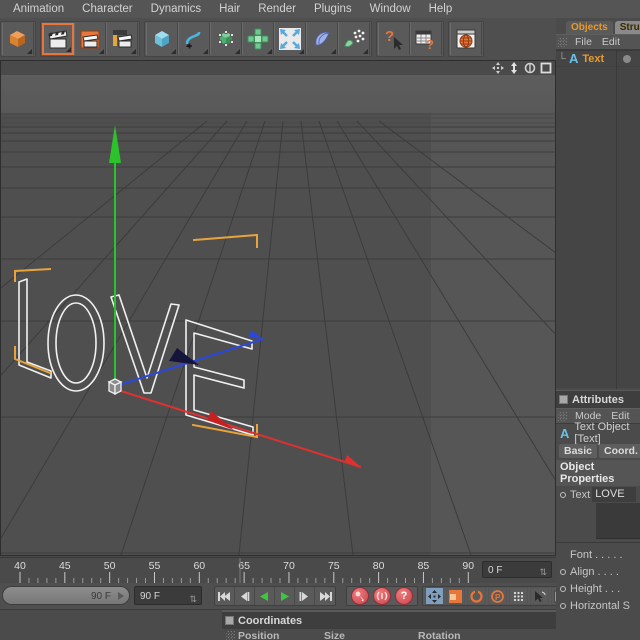  I want to click on attr-label-horizontal-spacing: Horizontal S, so click(600, 605).